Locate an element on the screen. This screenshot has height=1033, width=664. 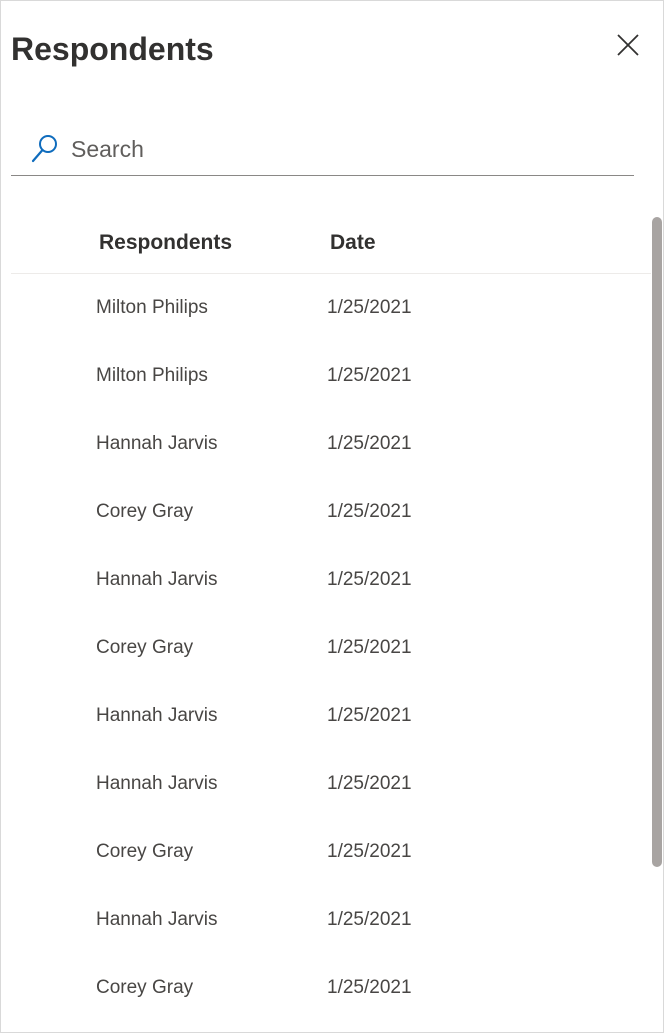
search-input is located at coordinates (341, 149).